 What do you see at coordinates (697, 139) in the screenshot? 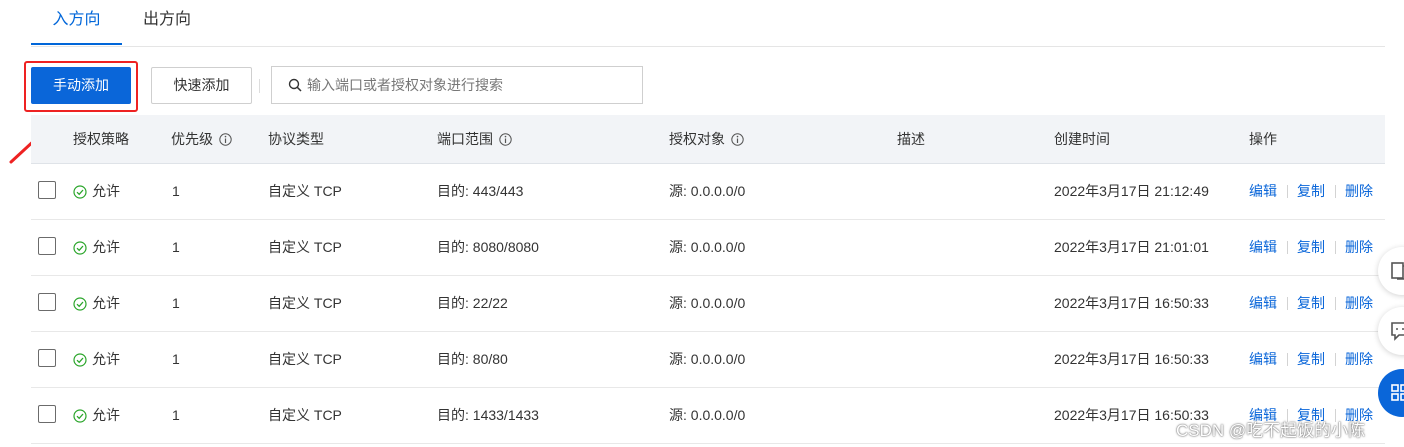
I see `header-auth-object-label: 授权对象` at bounding box center [697, 139].